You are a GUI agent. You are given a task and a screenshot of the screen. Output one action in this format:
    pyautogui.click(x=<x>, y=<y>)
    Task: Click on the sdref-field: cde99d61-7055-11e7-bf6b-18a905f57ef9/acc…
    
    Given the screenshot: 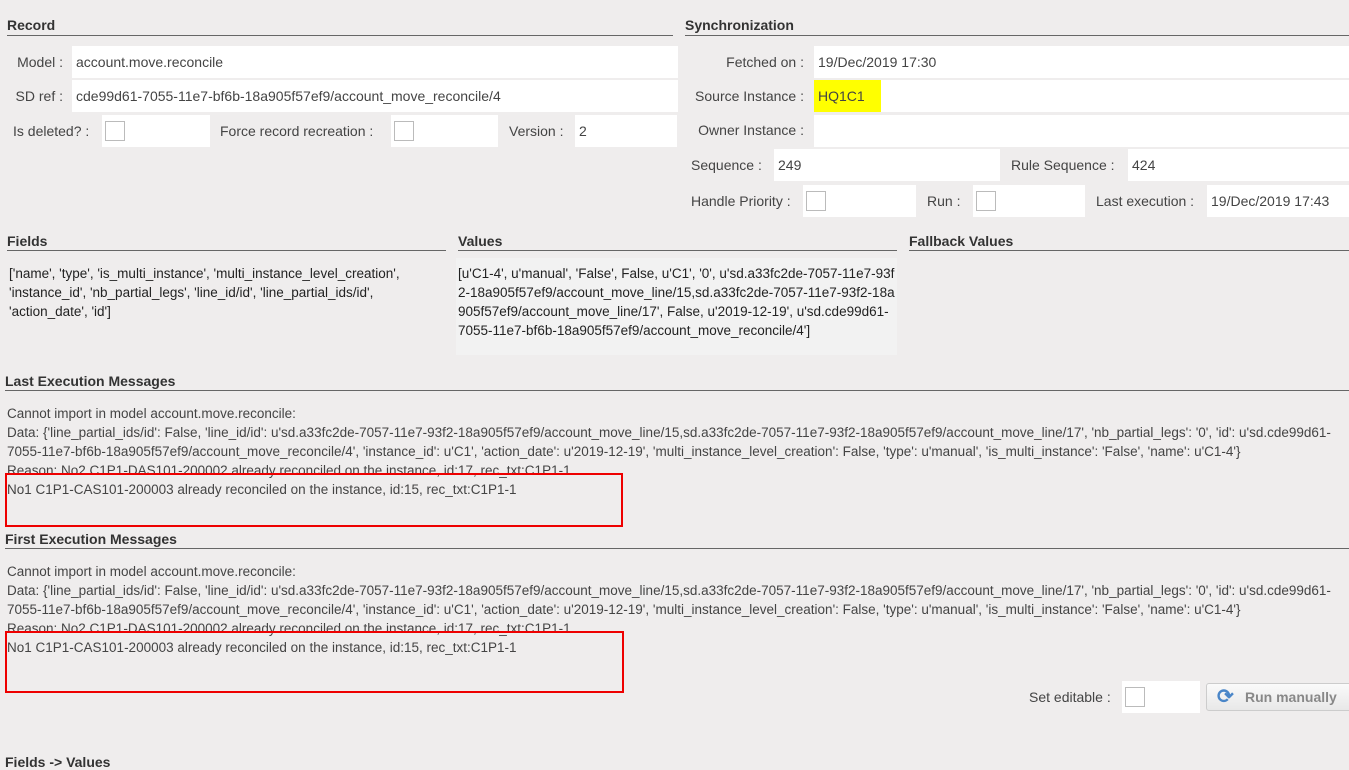 What is the action you would take?
    pyautogui.click(x=375, y=96)
    